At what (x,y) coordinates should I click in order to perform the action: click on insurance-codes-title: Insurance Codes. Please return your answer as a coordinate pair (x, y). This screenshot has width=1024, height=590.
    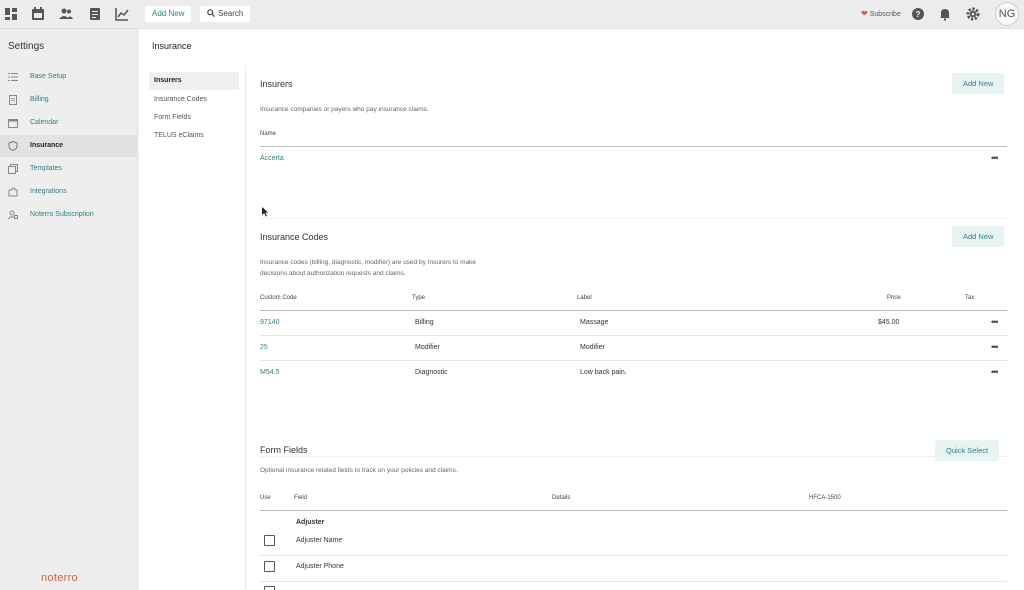
    Looking at the image, I should click on (294, 237).